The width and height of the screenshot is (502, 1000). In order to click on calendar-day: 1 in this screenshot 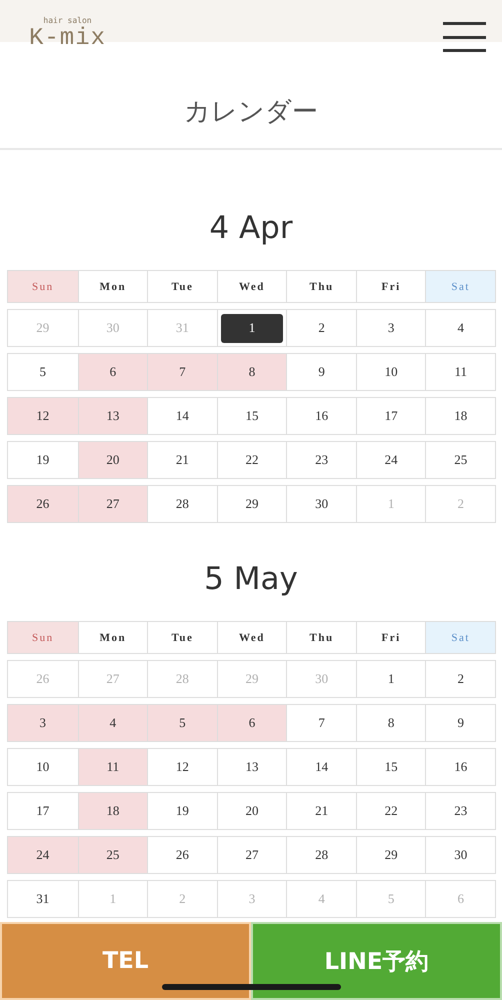, I will do `click(391, 679)`.